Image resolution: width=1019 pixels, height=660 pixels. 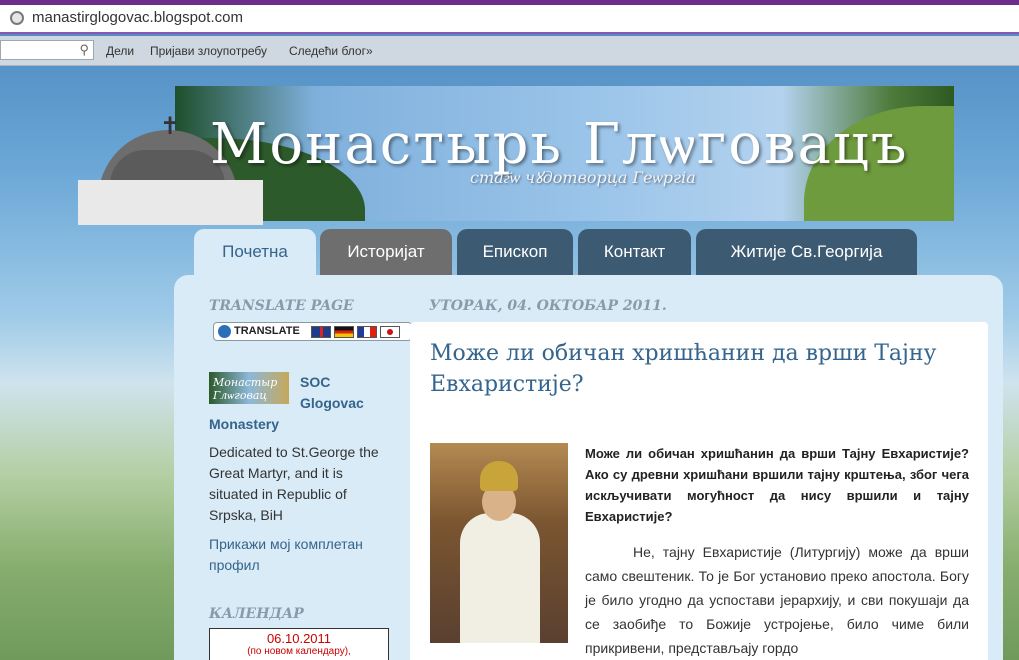 What do you see at coordinates (245, 389) in the screenshot?
I see `profile-image-text: Монастыр Глѡговац` at bounding box center [245, 389].